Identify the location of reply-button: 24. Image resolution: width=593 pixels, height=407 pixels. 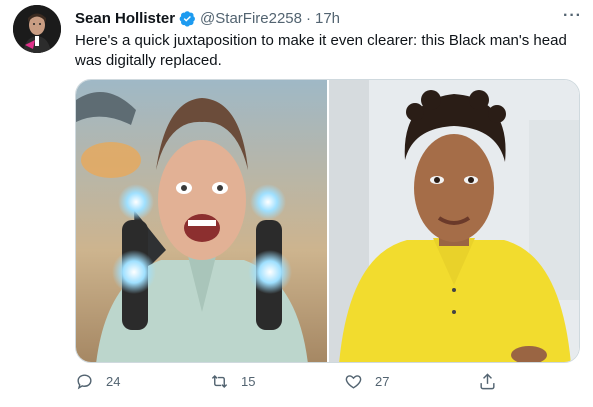
(97, 381).